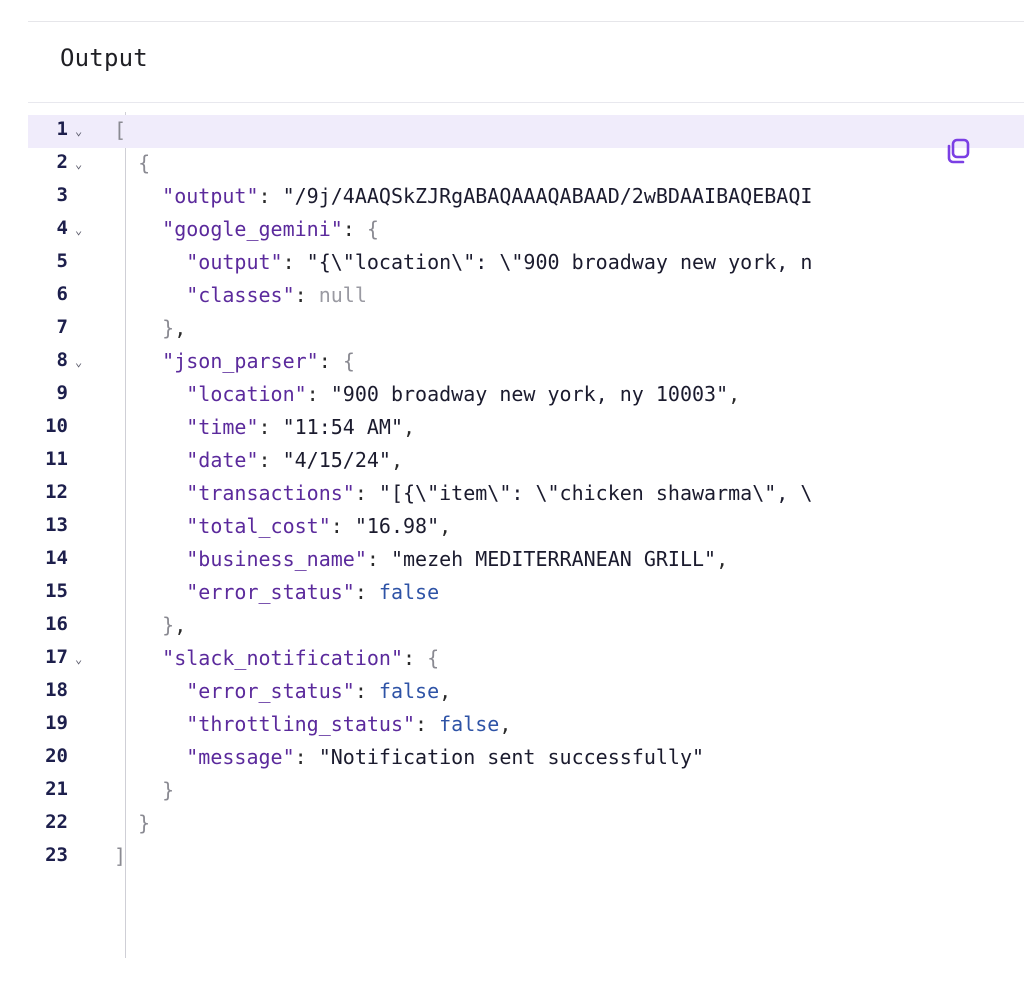  I want to click on line-number: 3, so click(62, 195).